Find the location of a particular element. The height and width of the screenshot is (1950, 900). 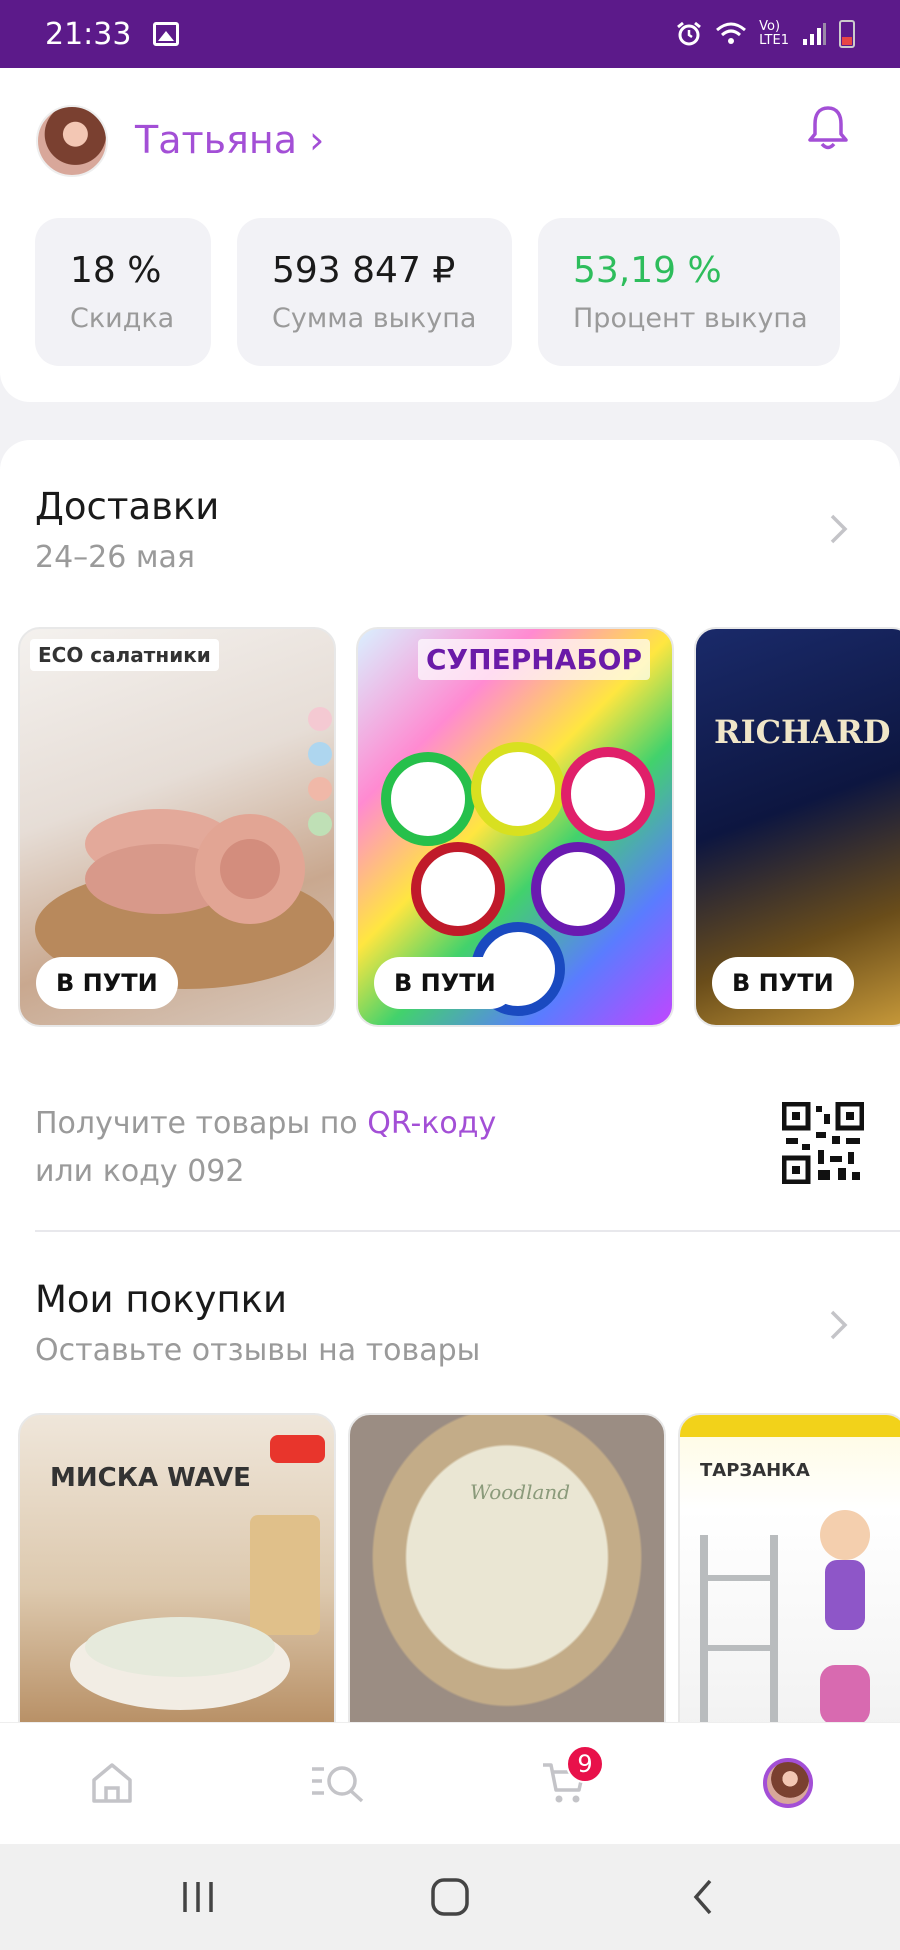

back-icon is located at coordinates (702, 1897).